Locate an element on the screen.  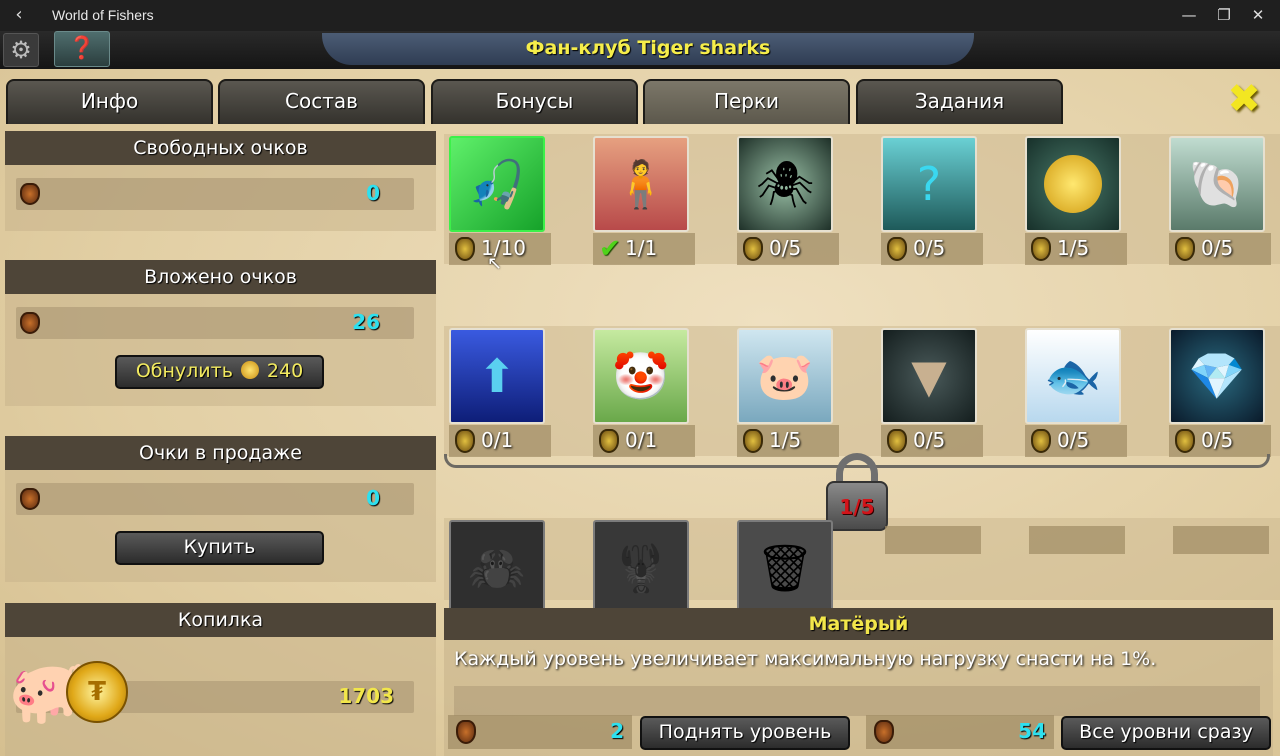
all-levels-cost-bar: 54 is located at coordinates (960, 732).